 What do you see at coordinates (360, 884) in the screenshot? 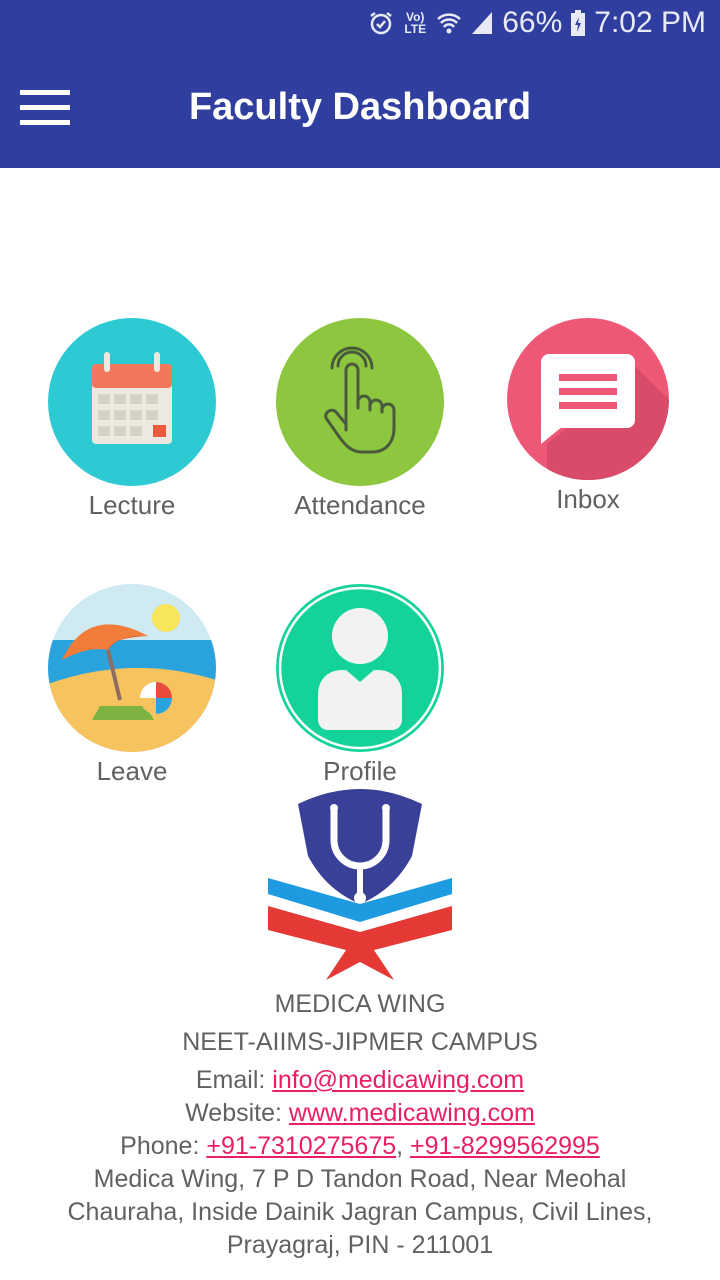
I see `medica-wing-logo` at bounding box center [360, 884].